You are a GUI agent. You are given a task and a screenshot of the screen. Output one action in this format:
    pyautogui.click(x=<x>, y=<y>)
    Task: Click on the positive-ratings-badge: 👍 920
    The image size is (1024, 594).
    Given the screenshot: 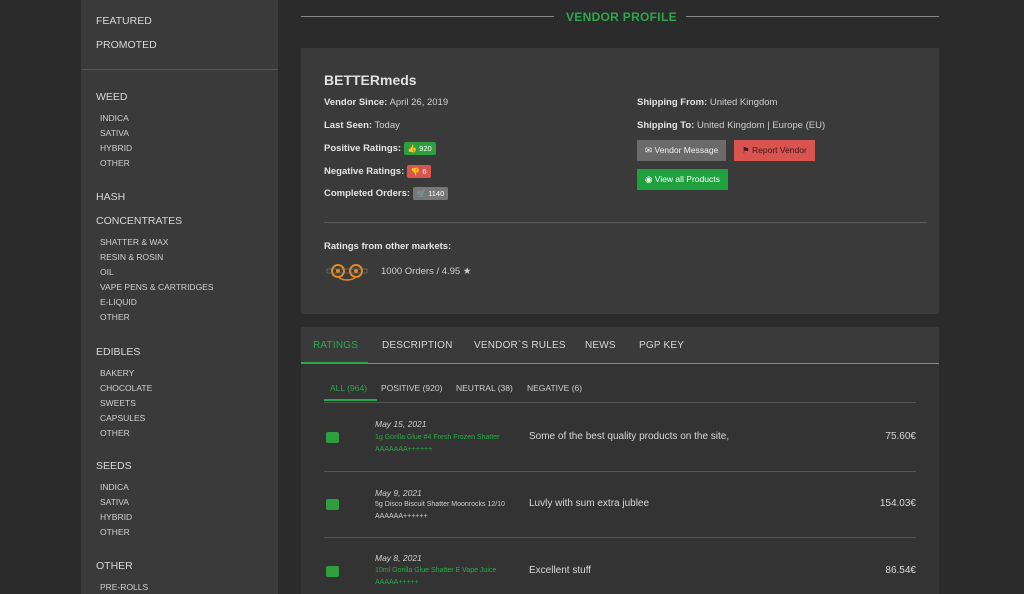 What is the action you would take?
    pyautogui.click(x=419, y=148)
    